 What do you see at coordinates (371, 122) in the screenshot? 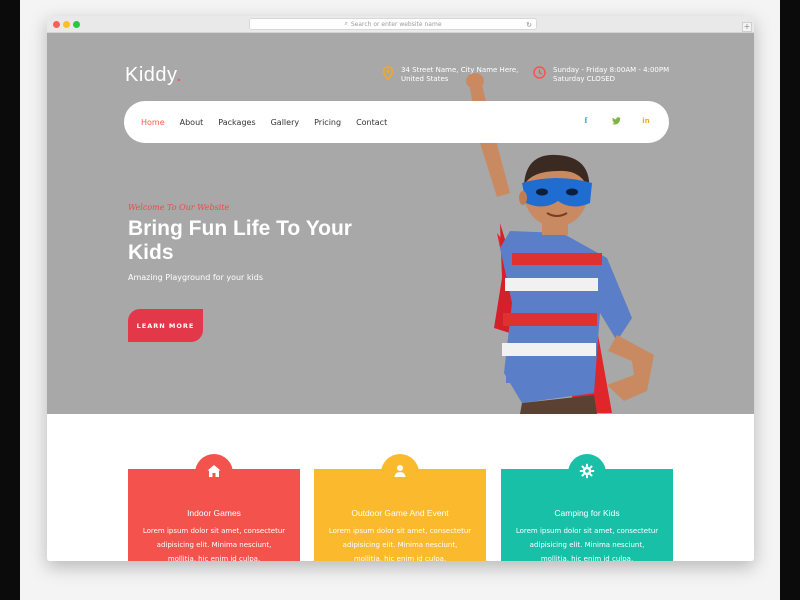
I see `nav-item-contact: Contact` at bounding box center [371, 122].